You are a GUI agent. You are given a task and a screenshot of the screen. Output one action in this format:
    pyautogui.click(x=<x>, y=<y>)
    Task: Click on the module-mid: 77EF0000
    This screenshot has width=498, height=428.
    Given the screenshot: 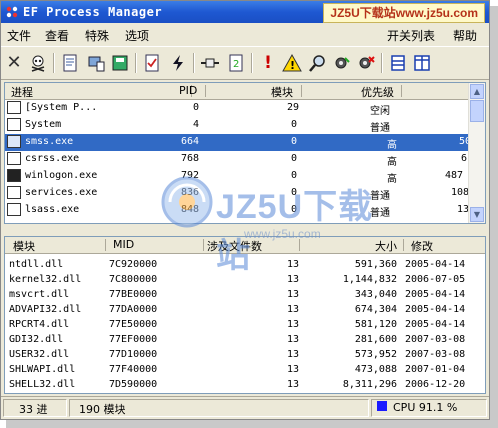 What is the action you would take?
    pyautogui.click(x=133, y=339)
    